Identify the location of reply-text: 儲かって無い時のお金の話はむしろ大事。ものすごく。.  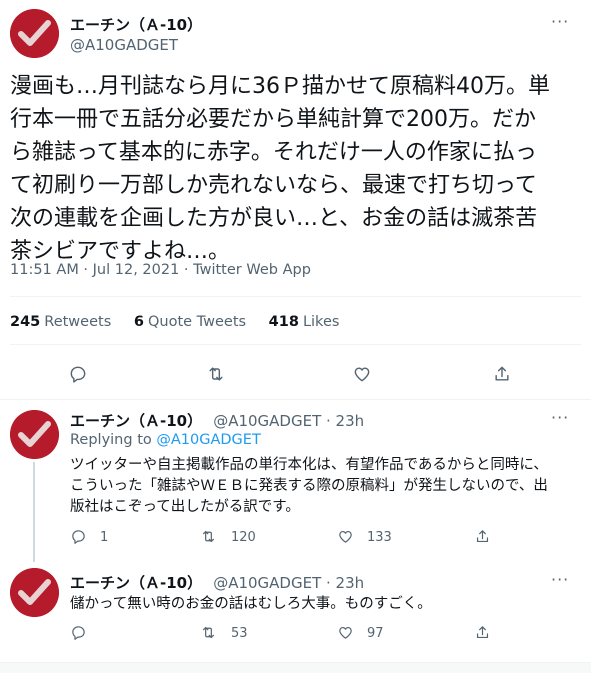
(320, 604).